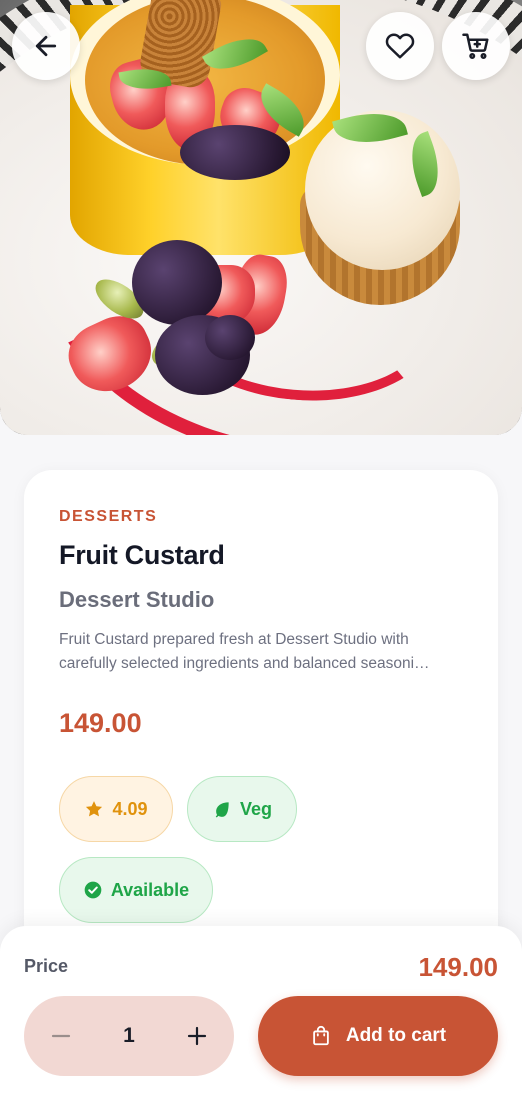 The image size is (522, 1100). I want to click on favorite-button, so click(400, 46).